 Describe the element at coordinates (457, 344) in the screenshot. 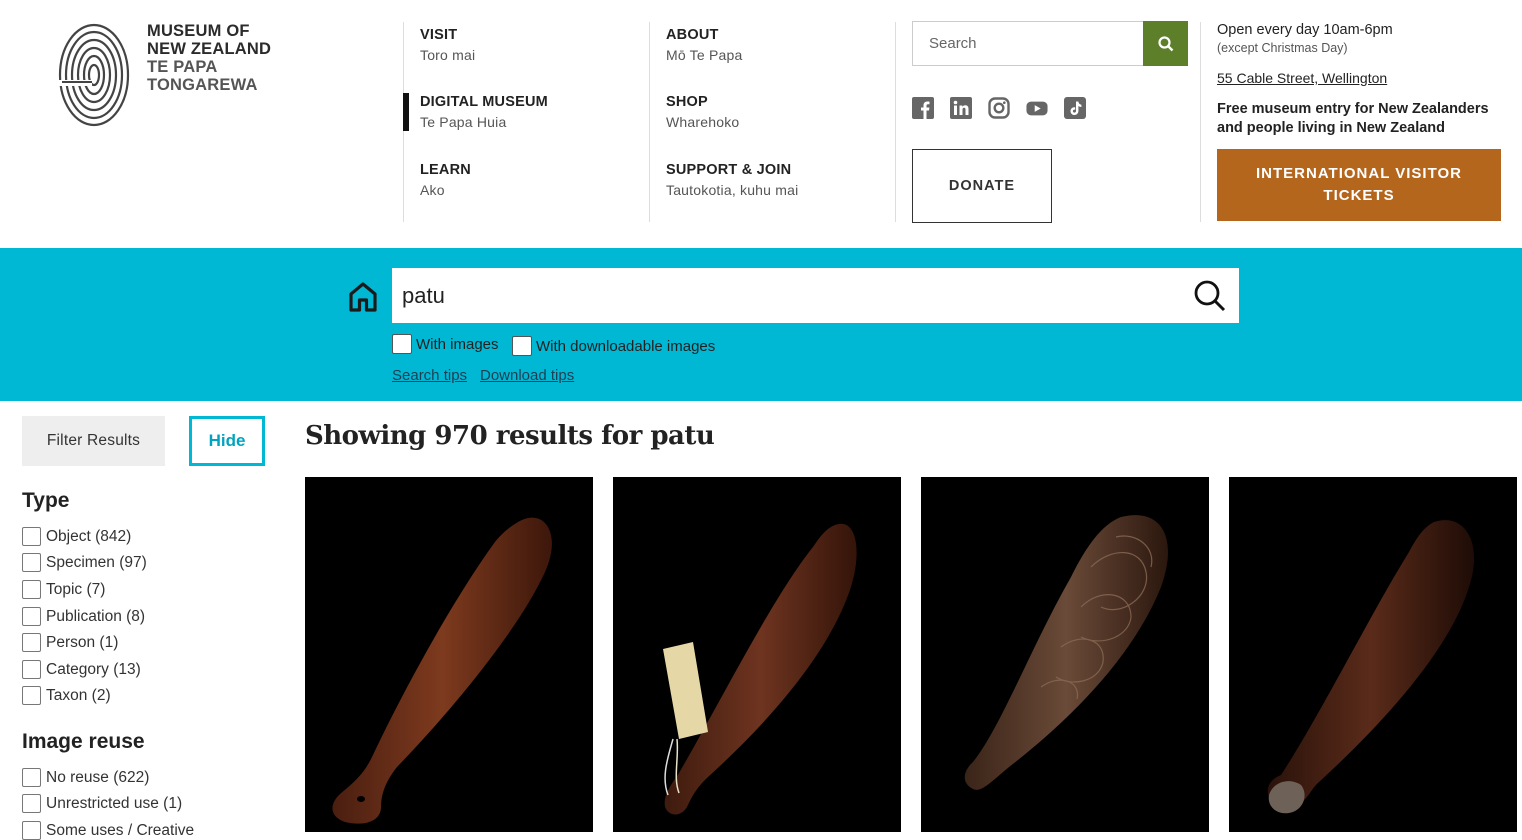

I see `with-images-label: With images` at that location.